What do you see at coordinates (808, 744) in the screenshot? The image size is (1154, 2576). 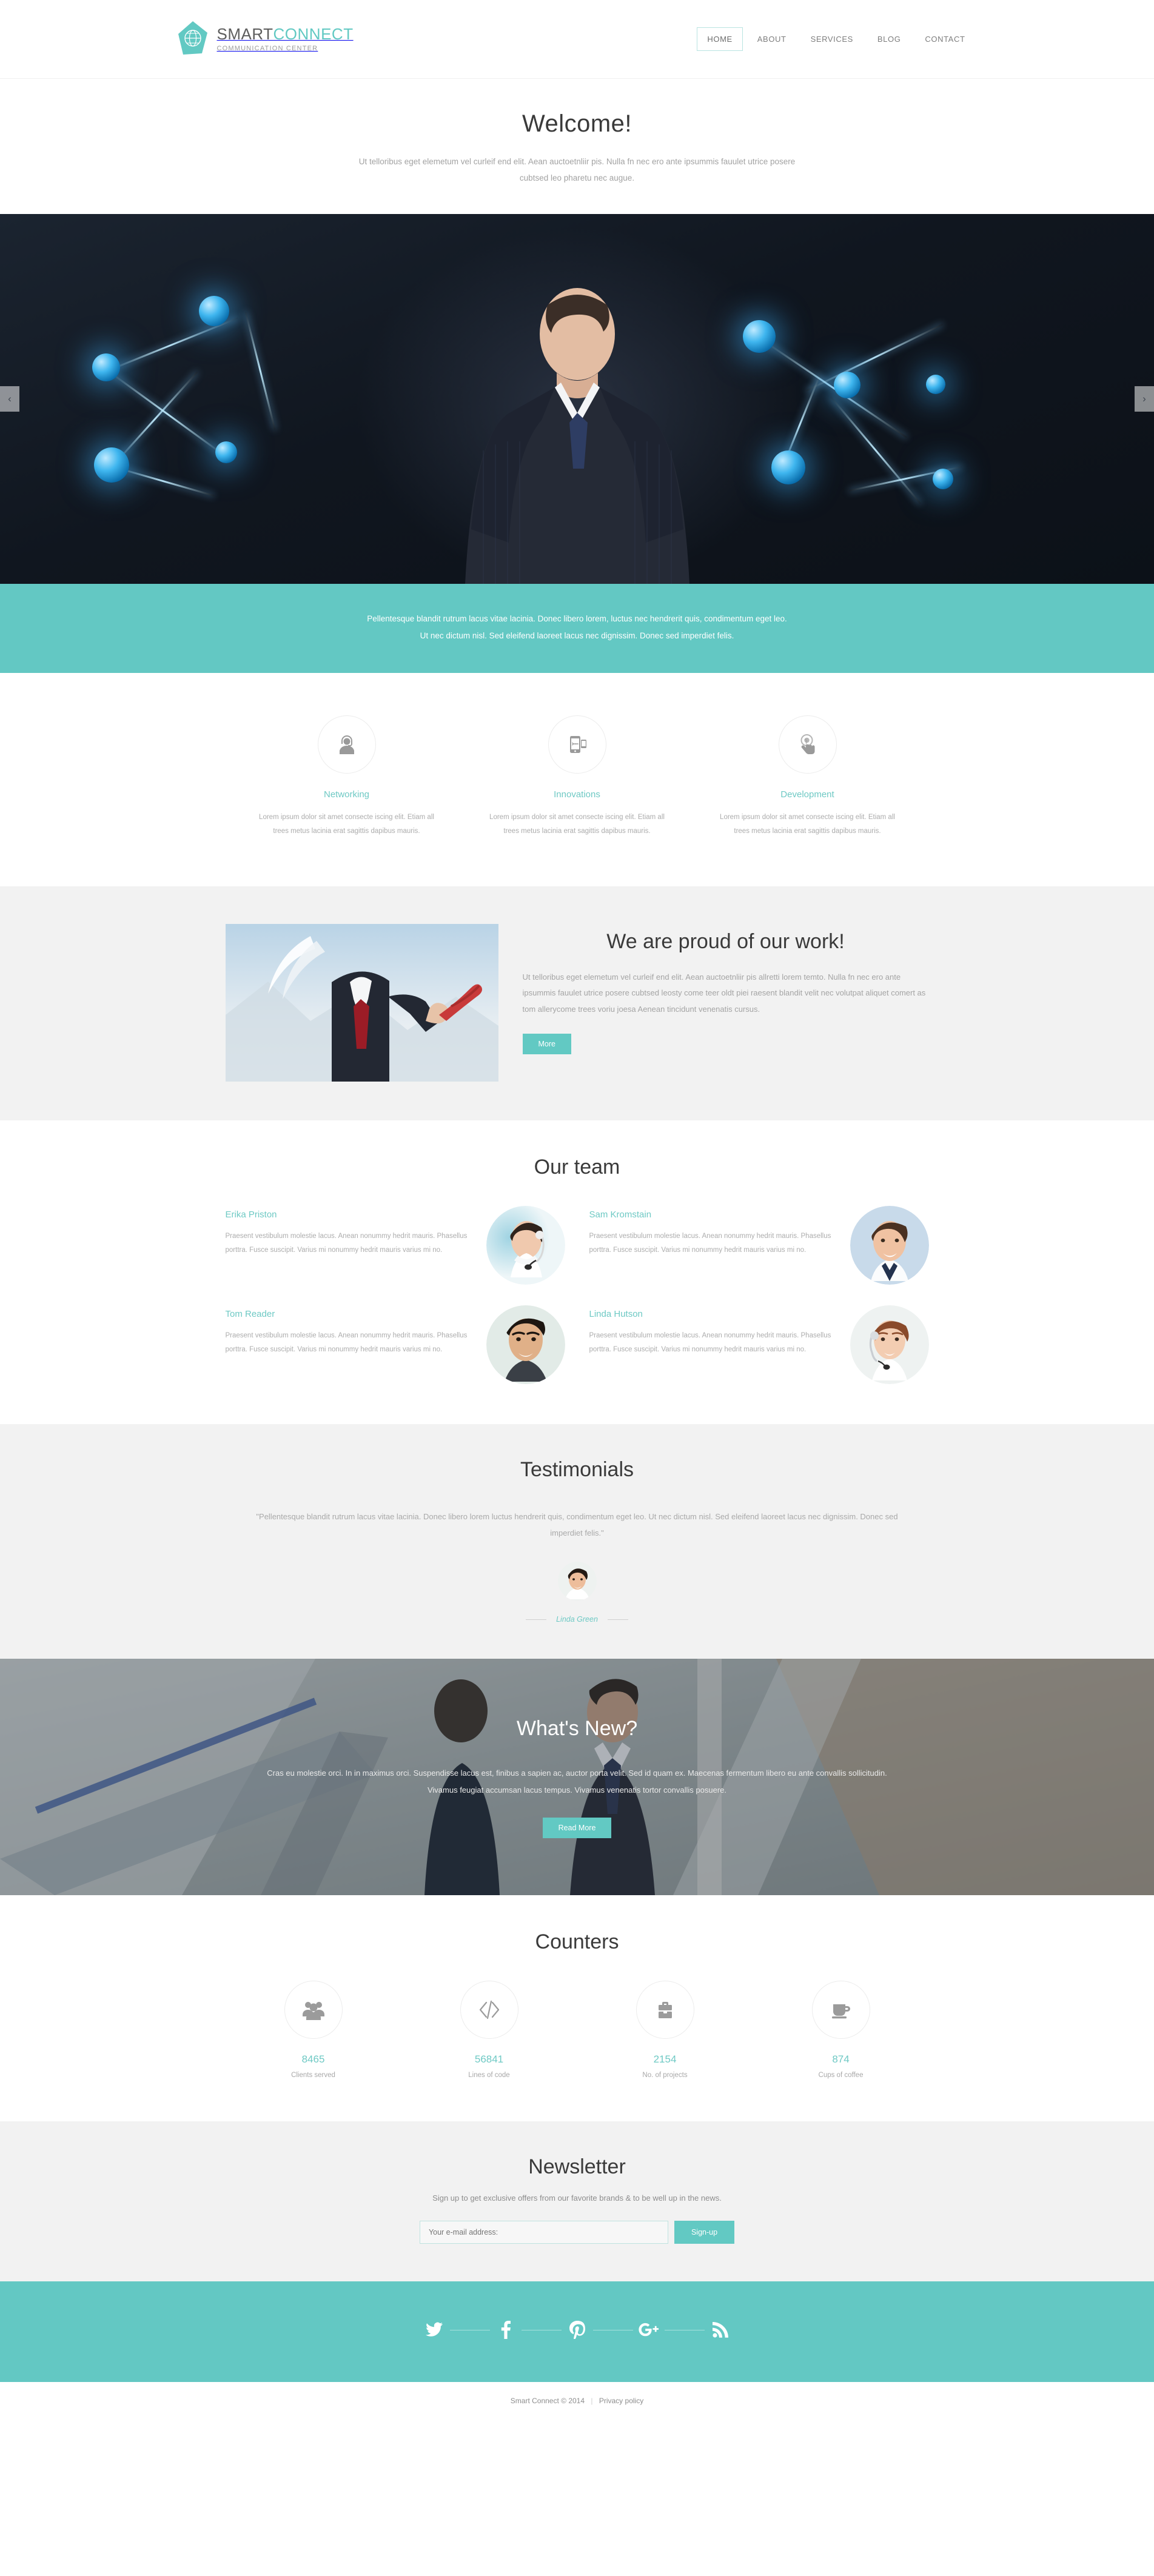 I see `touch-hand-icon` at bounding box center [808, 744].